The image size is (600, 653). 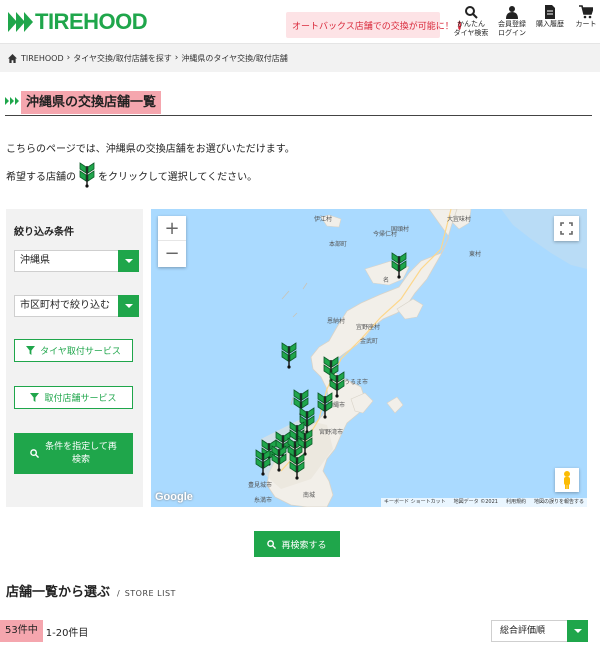 I want to click on intro-instruction-before: 希望する店舗の, so click(x=41, y=177).